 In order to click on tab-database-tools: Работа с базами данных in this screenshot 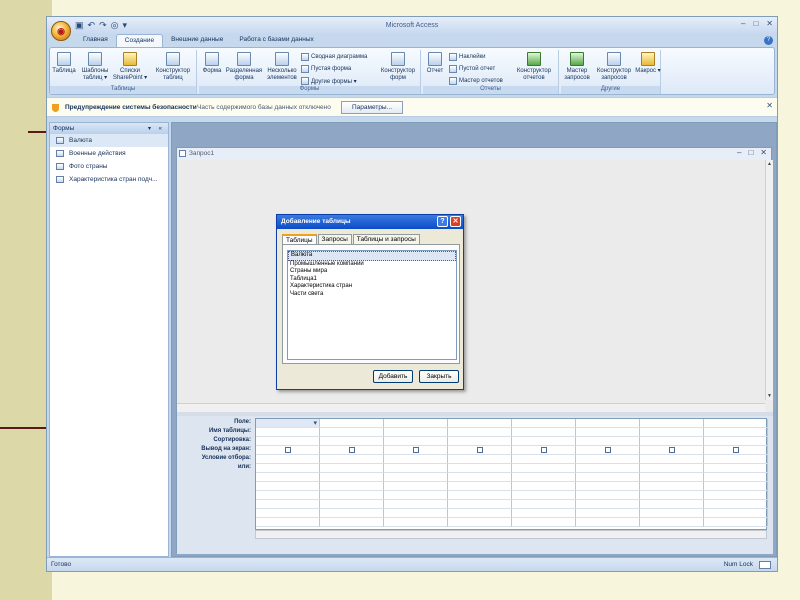, I will do `click(276, 41)`.